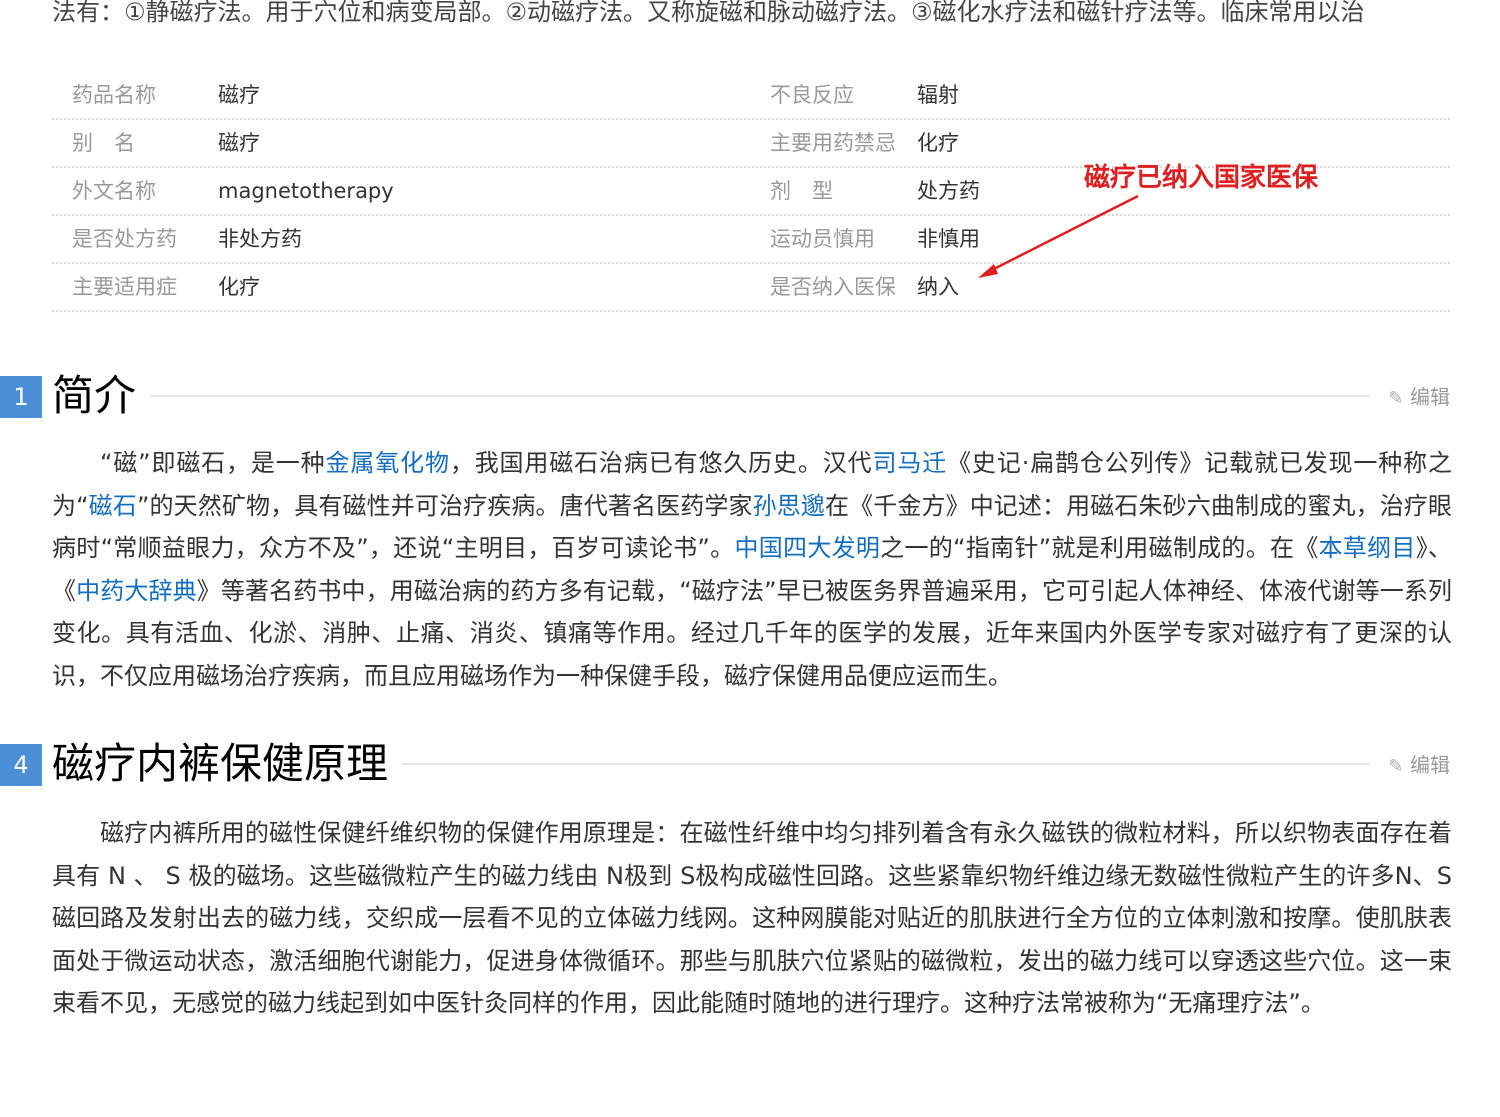 Image resolution: width=1500 pixels, height=1117 pixels. What do you see at coordinates (822, 239) in the screenshot?
I see `info-label: 运动员慎用` at bounding box center [822, 239].